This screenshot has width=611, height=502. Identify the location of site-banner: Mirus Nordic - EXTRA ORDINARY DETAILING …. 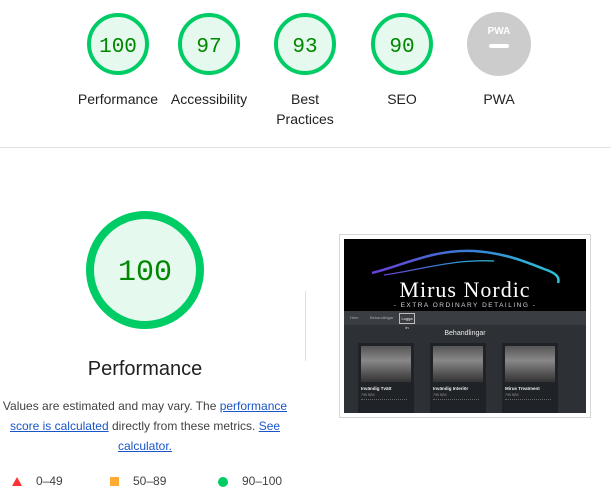
(465, 275).